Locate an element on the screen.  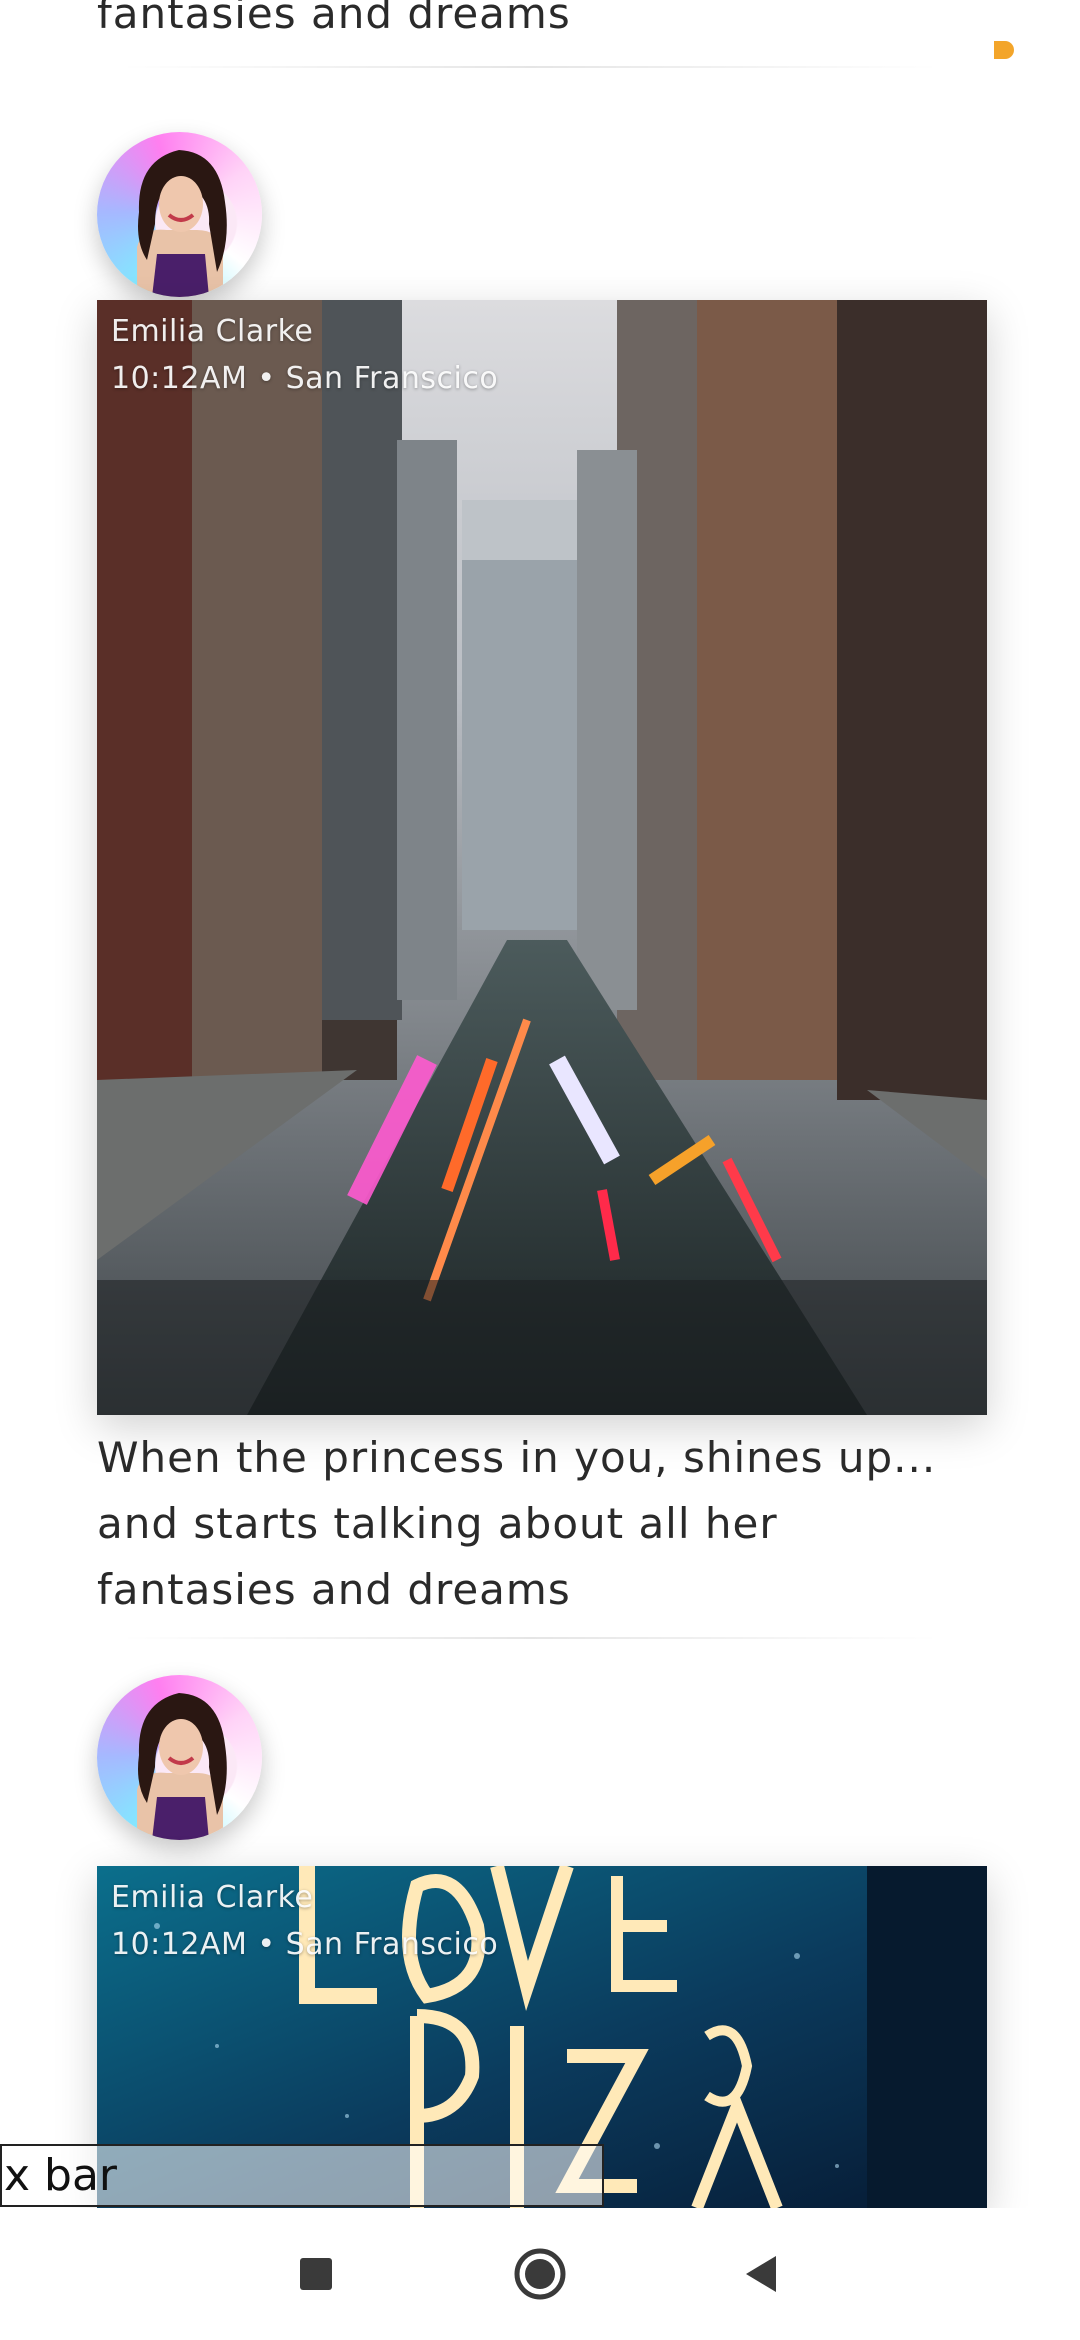
home-button is located at coordinates (540, 2274).